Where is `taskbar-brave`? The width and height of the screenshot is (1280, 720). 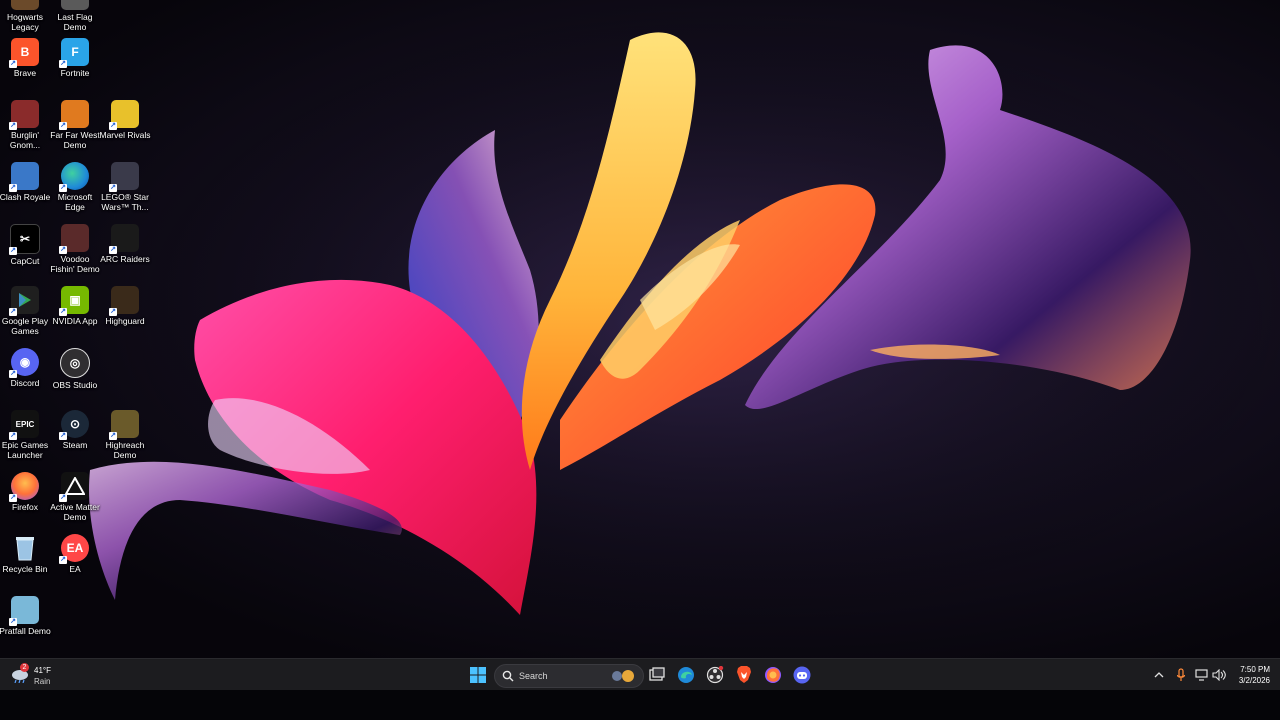 taskbar-brave is located at coordinates (744, 675).